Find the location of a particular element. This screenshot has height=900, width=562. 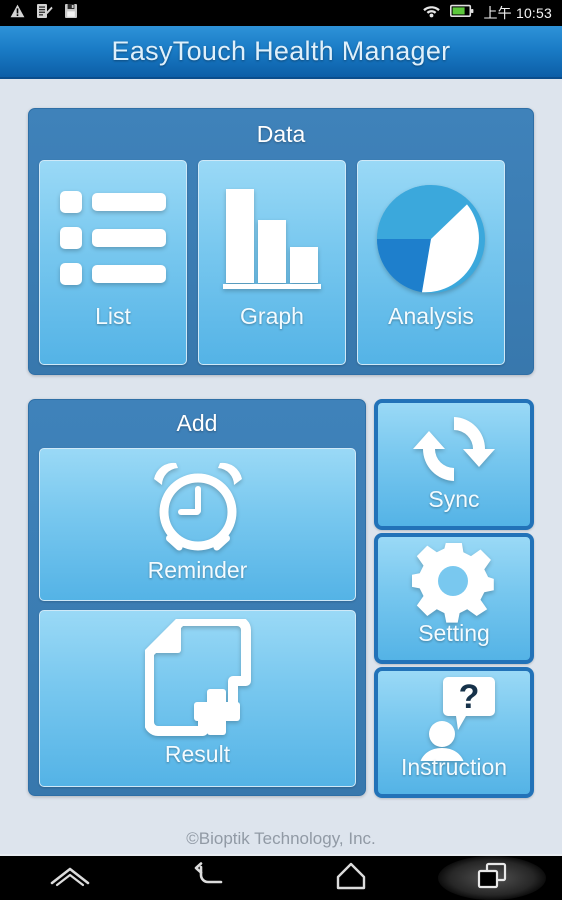

system-navigation-bar is located at coordinates (281, 877).